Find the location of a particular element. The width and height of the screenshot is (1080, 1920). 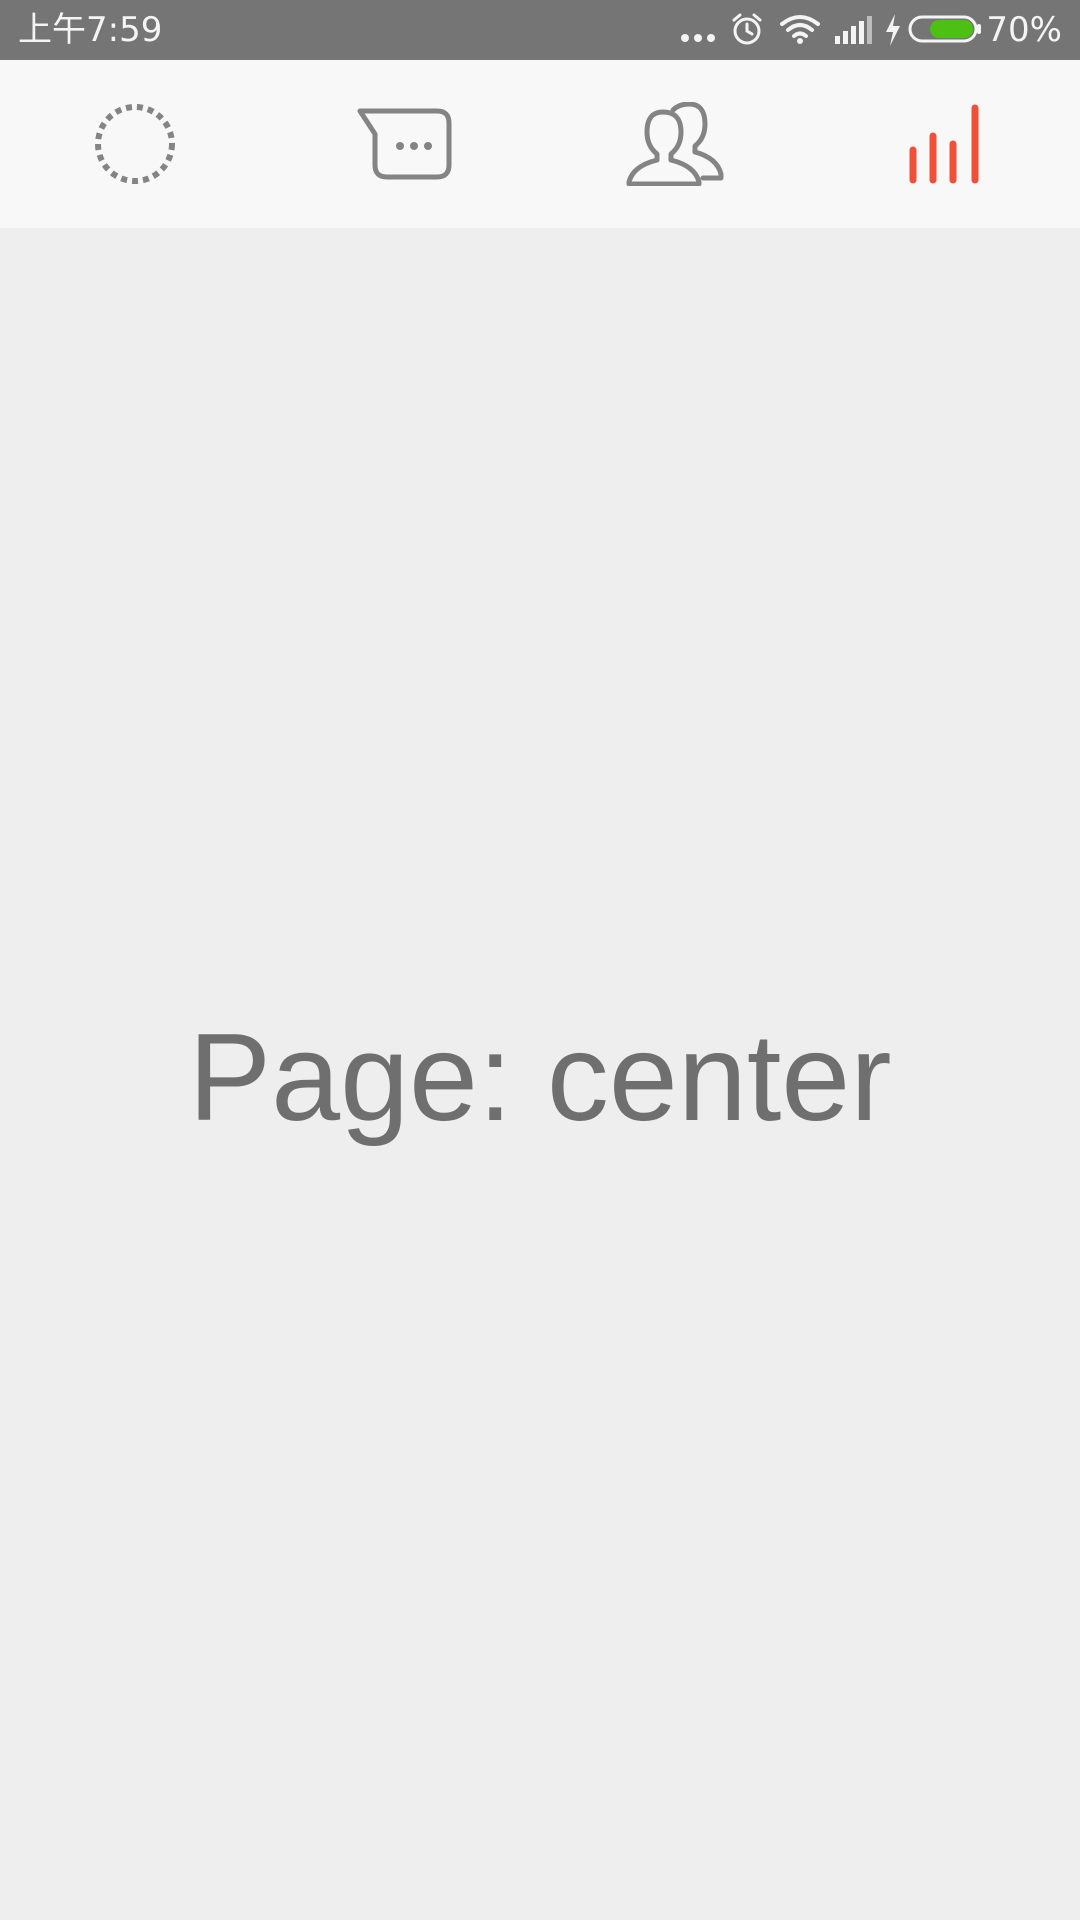

tab-dotted-circle is located at coordinates (135, 144).